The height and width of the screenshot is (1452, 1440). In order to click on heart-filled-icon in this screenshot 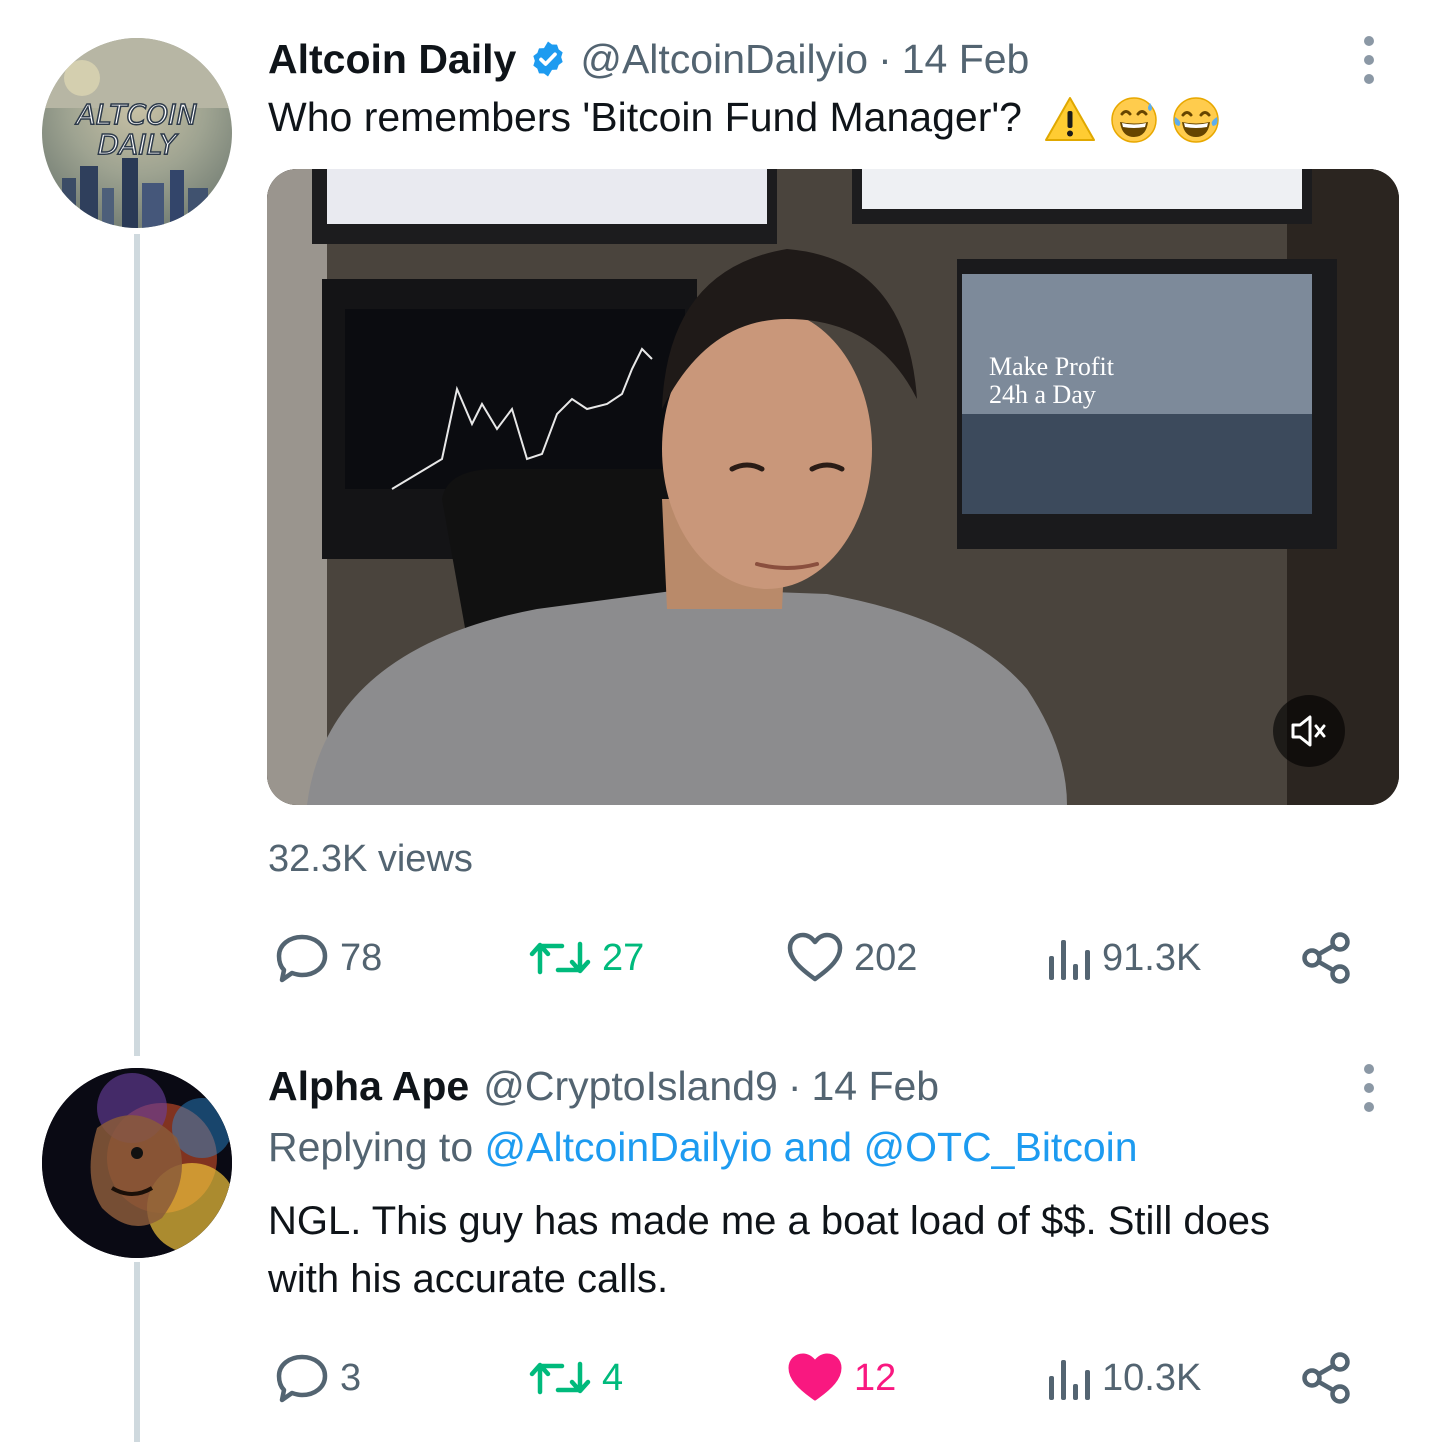, I will do `click(815, 1377)`.